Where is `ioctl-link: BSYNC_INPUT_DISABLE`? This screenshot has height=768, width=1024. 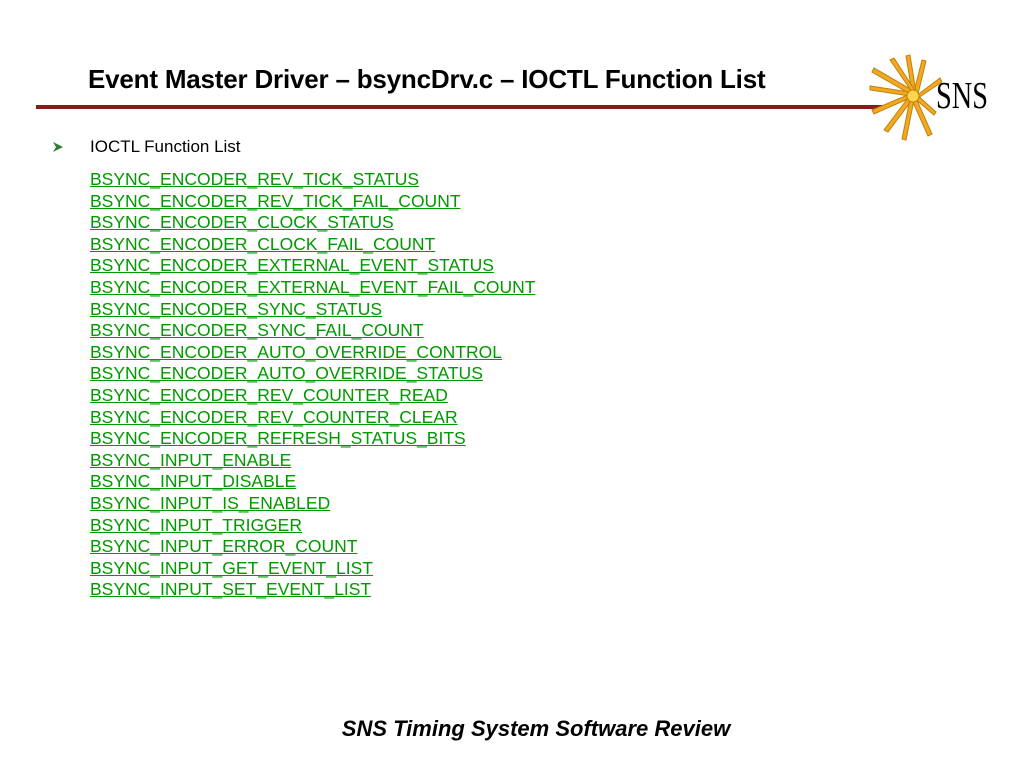 ioctl-link: BSYNC_INPUT_DISABLE is located at coordinates (193, 481).